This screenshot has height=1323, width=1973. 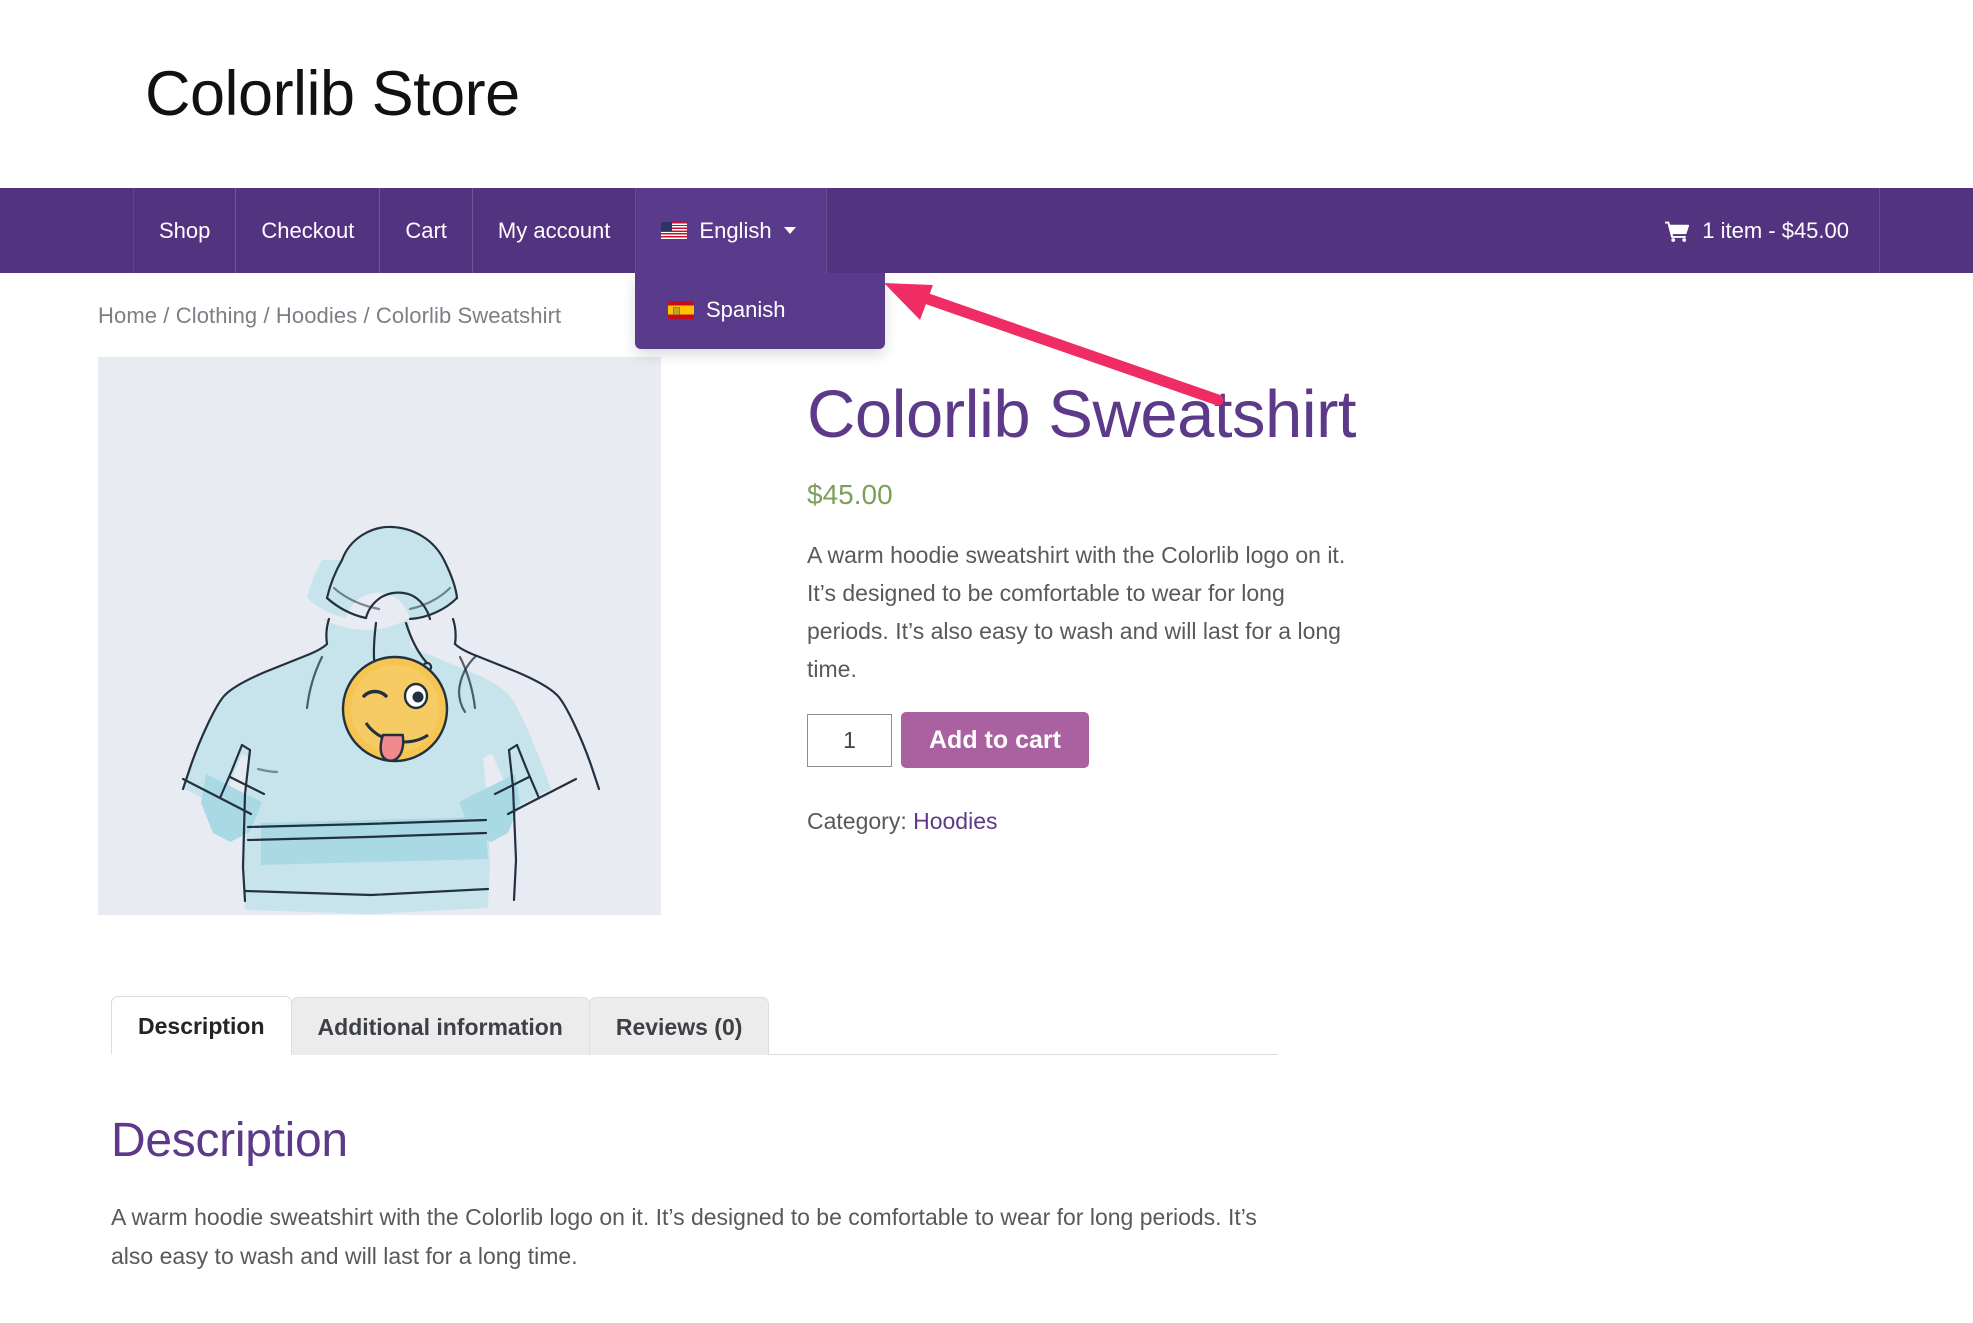 What do you see at coordinates (1082, 414) in the screenshot?
I see `product-title: Colorlib Sweatshirt` at bounding box center [1082, 414].